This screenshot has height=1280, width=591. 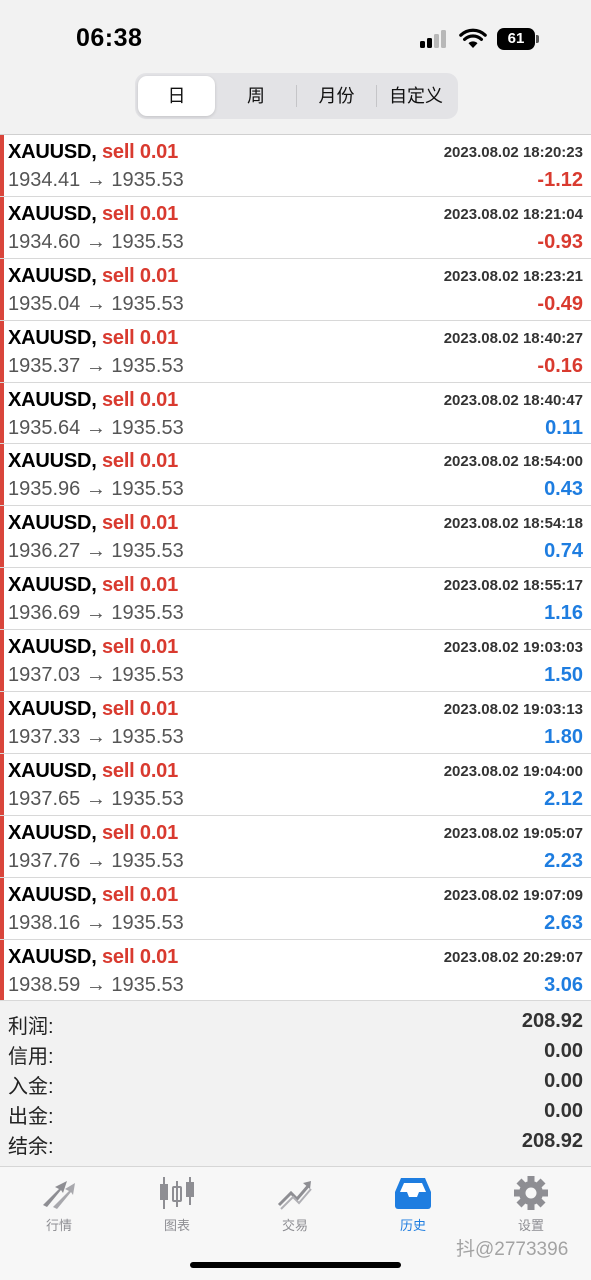 What do you see at coordinates (513, 462) in the screenshot?
I see `trade-time: 2023.08.02 18:54:00` at bounding box center [513, 462].